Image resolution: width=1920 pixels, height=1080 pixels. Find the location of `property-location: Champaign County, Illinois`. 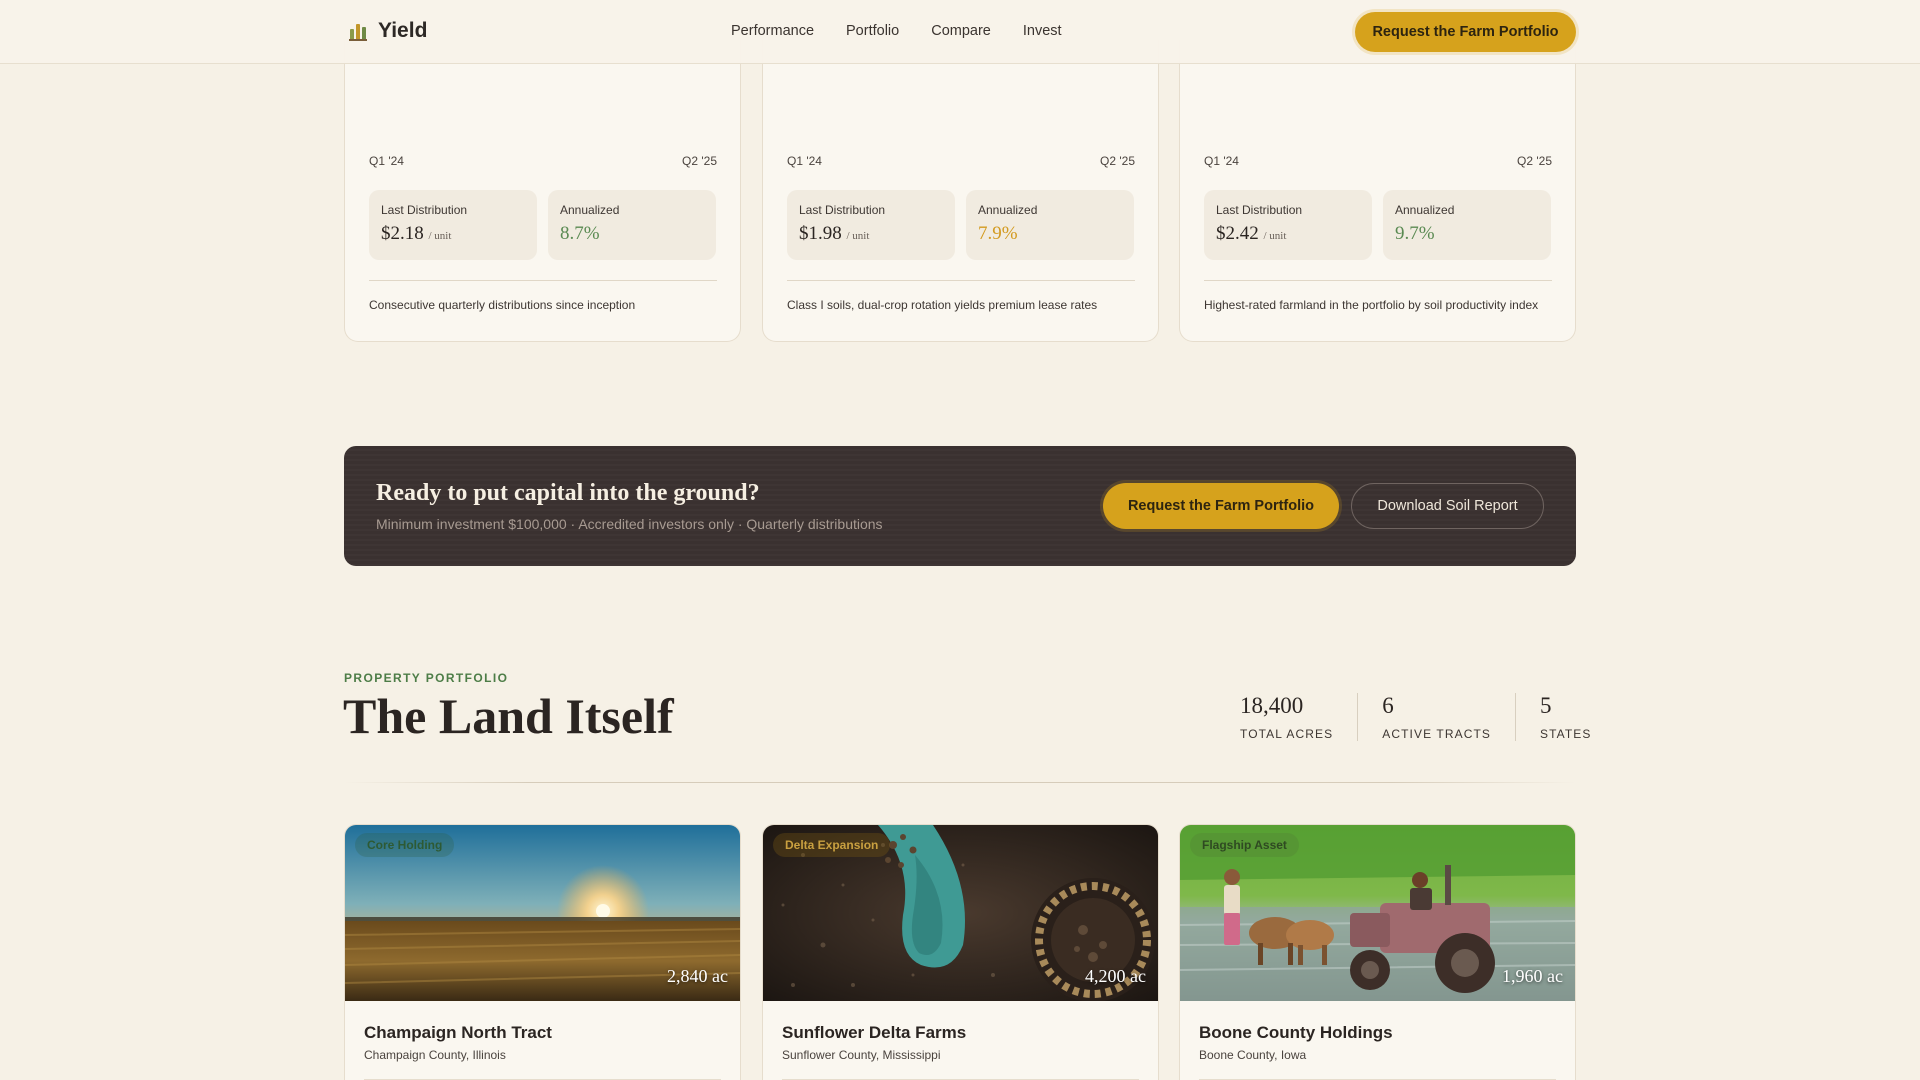

property-location: Champaign County, Illinois is located at coordinates (435, 1055).